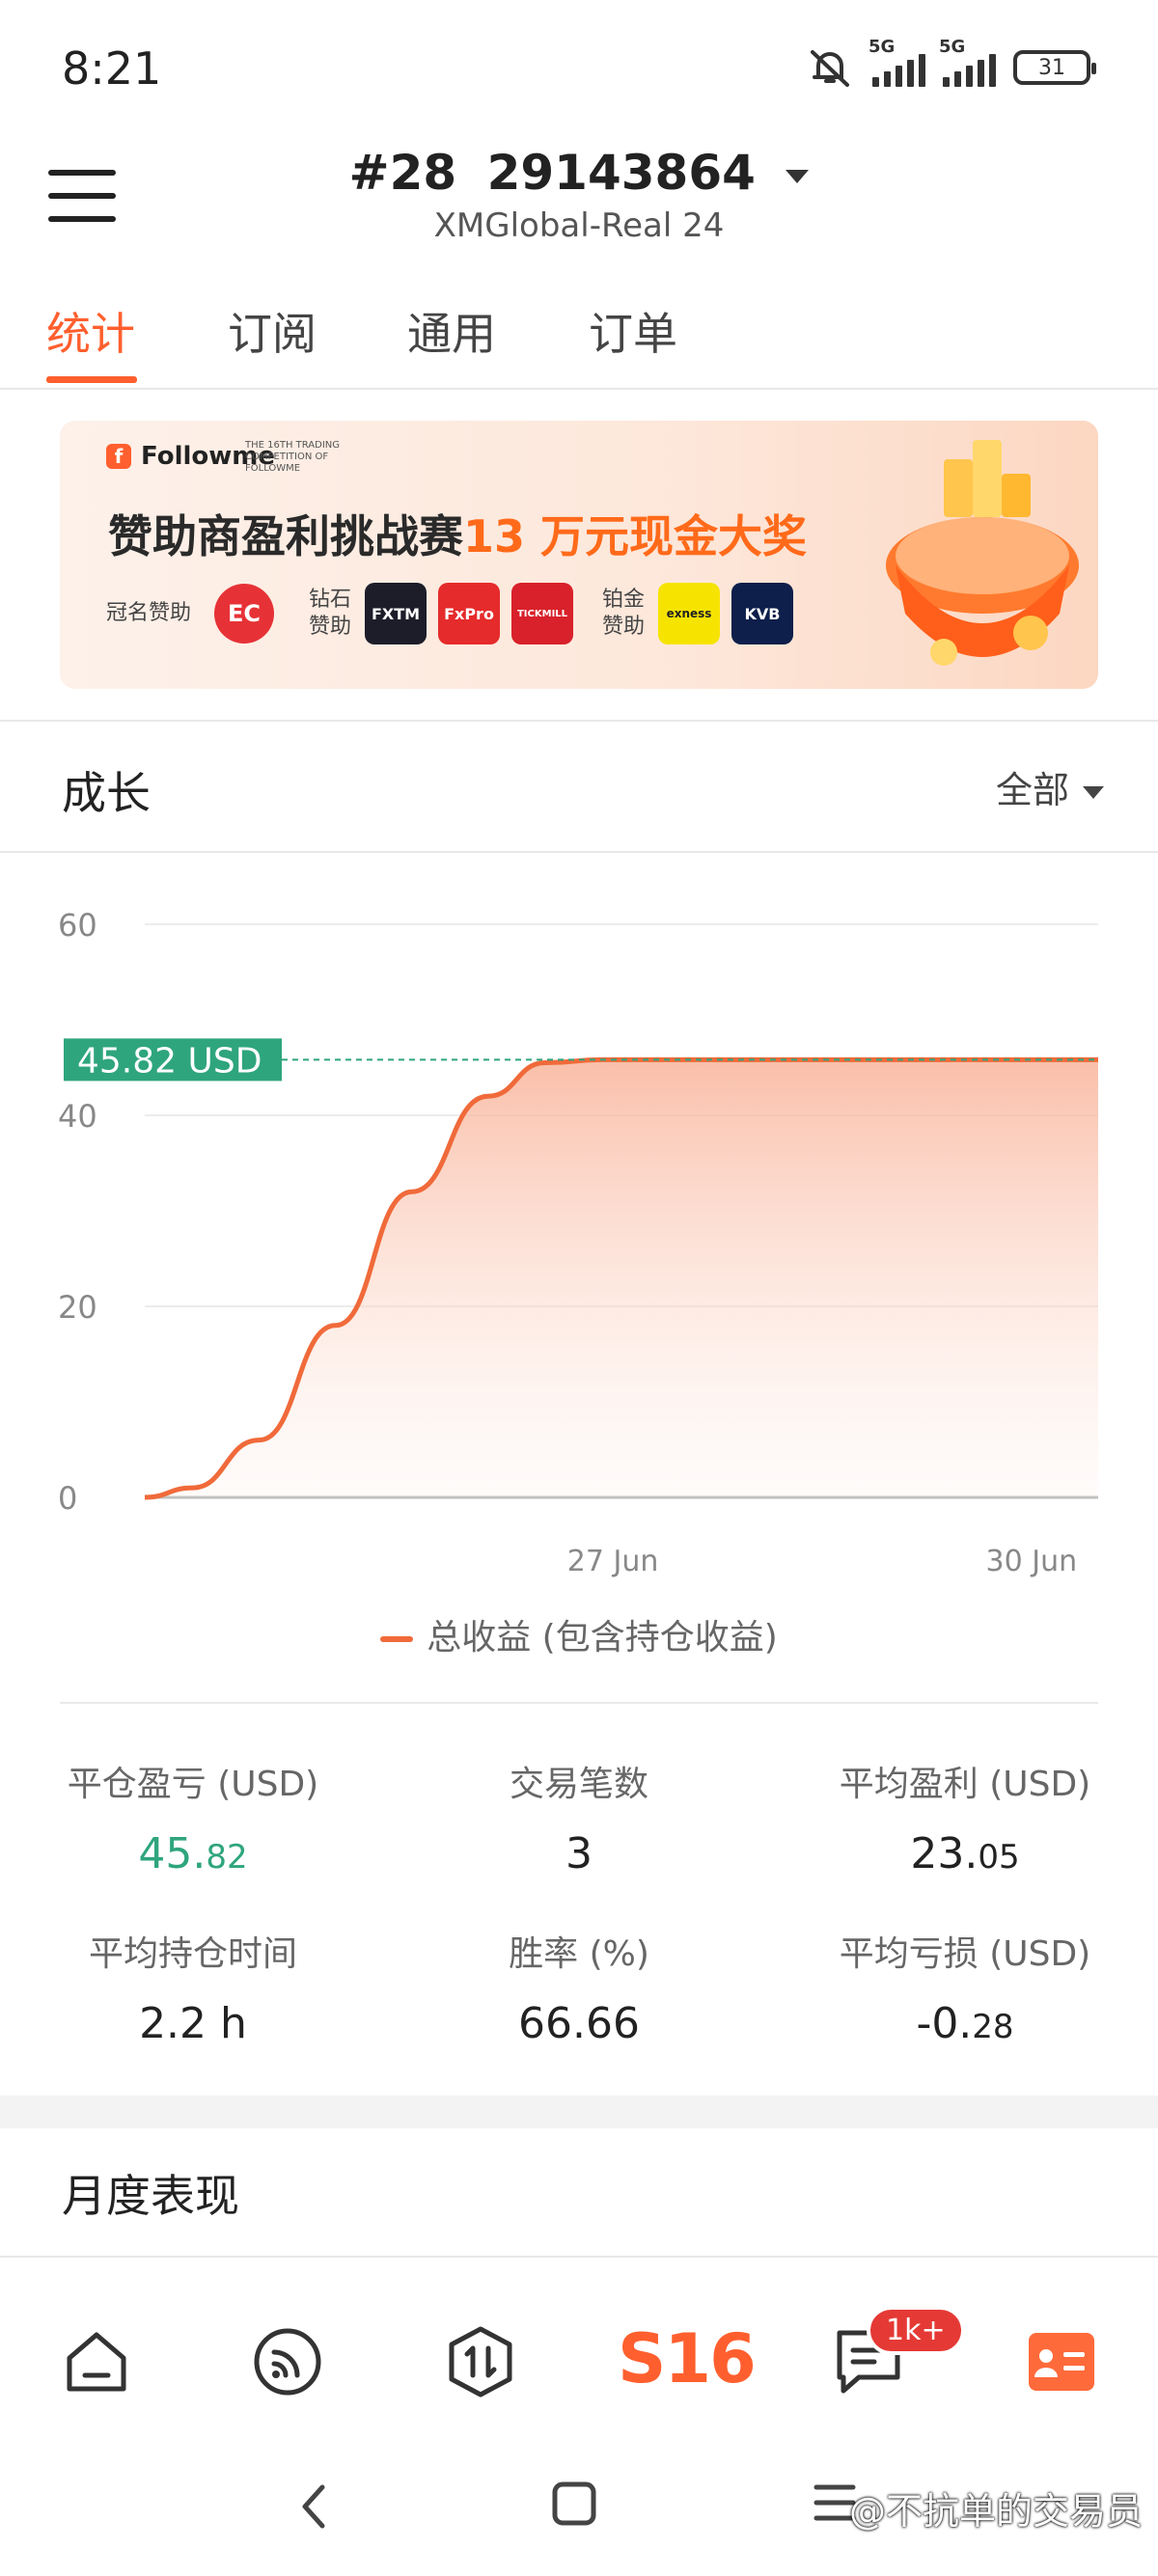 This screenshot has width=1158, height=2576. Describe the element at coordinates (458, 536) in the screenshot. I see `banner-headline: 赞助商盈利挑战赛13 万元现金大奖` at that location.